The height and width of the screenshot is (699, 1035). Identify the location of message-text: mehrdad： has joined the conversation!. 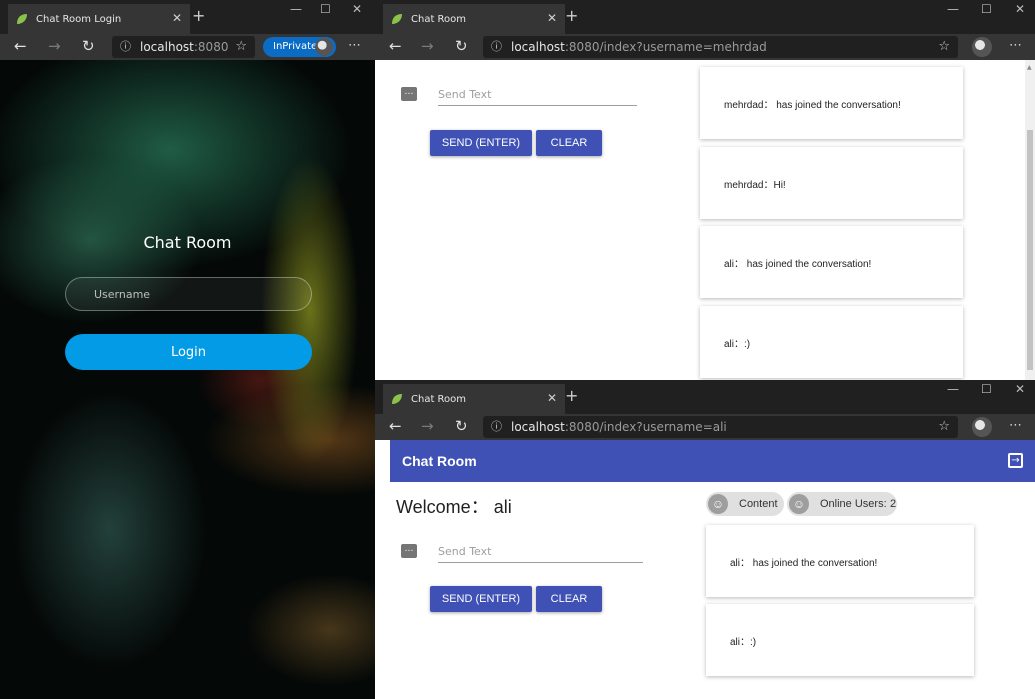
(812, 105).